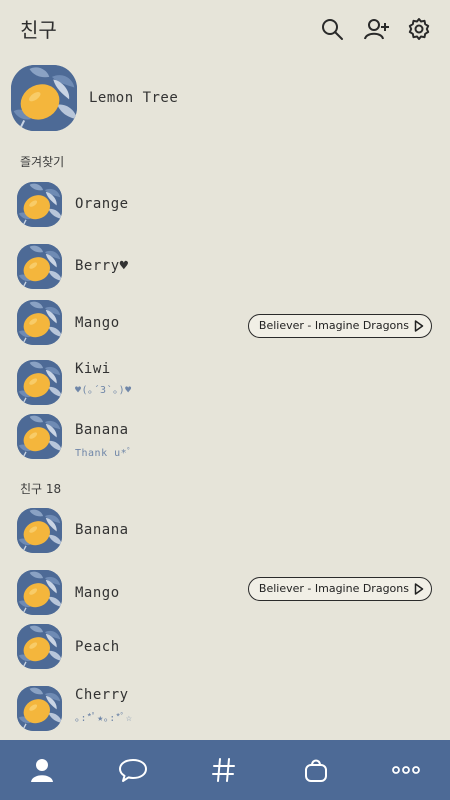 Image resolution: width=450 pixels, height=800 pixels. What do you see at coordinates (225, 98) in the screenshot?
I see `my-profile: Lemon Tree` at bounding box center [225, 98].